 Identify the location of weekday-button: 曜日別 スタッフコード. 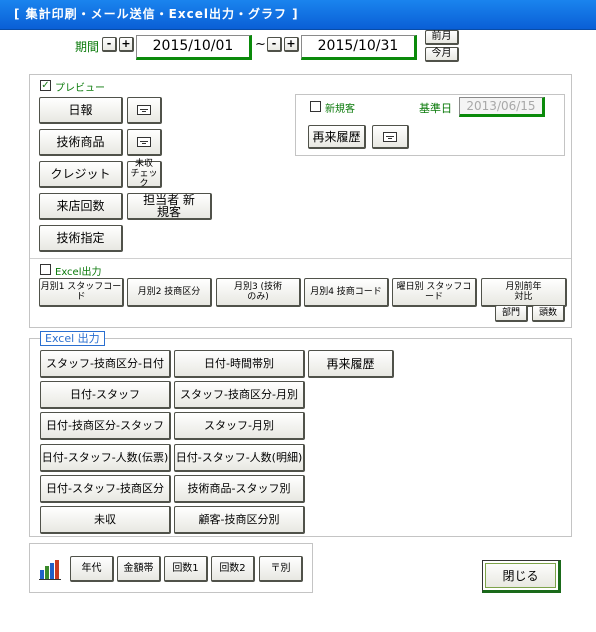
(434, 292).